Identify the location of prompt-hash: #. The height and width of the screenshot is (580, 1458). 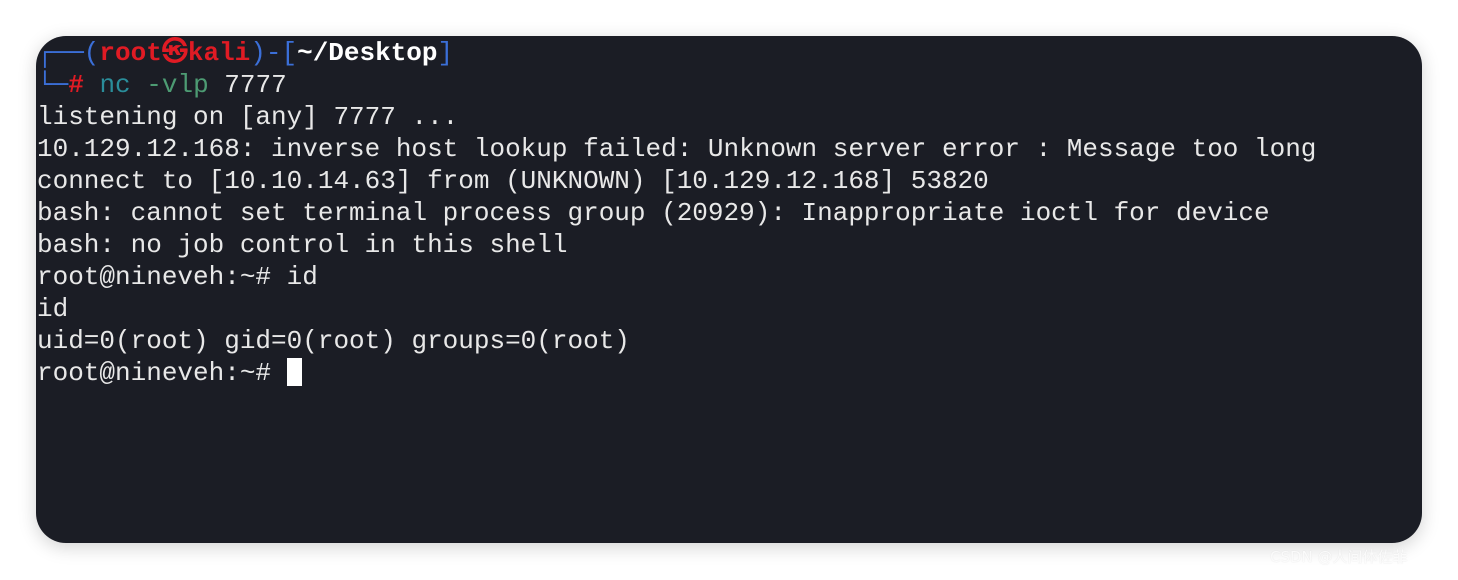
(76, 85).